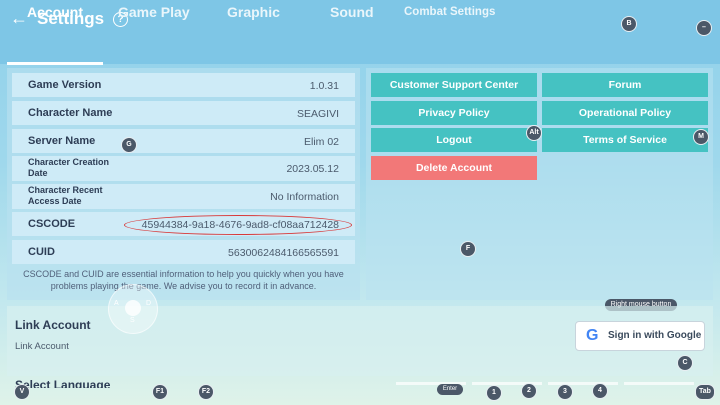  I want to click on joystick-s-label: S, so click(132, 320).